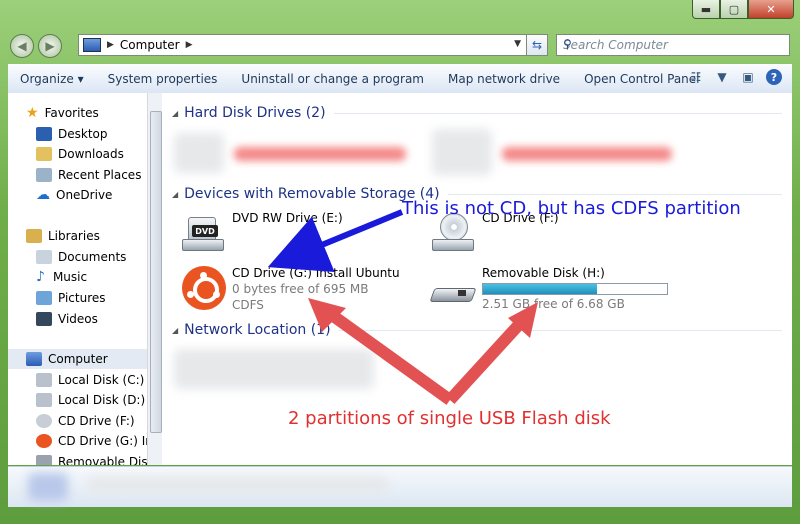 This screenshot has width=800, height=524. Describe the element at coordinates (52, 79) in the screenshot. I see `organize-button: Organize ▾` at that location.